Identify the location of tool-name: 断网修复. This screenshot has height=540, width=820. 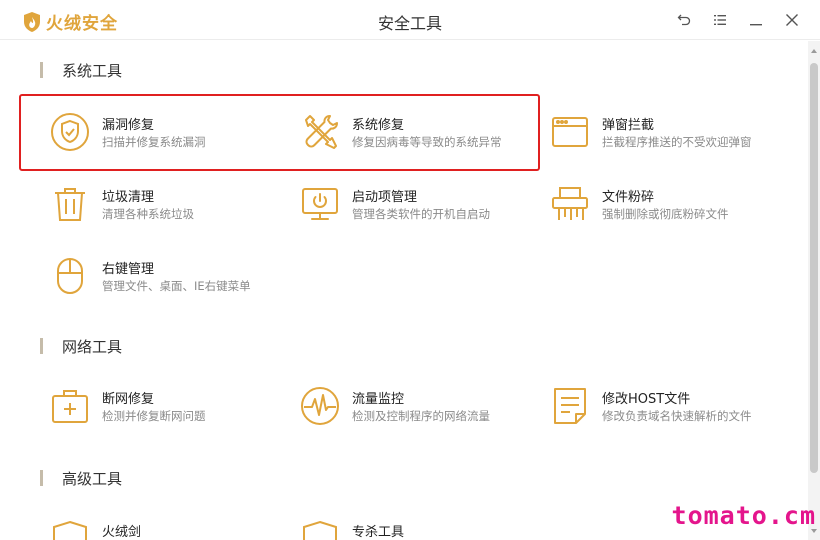
(128, 399).